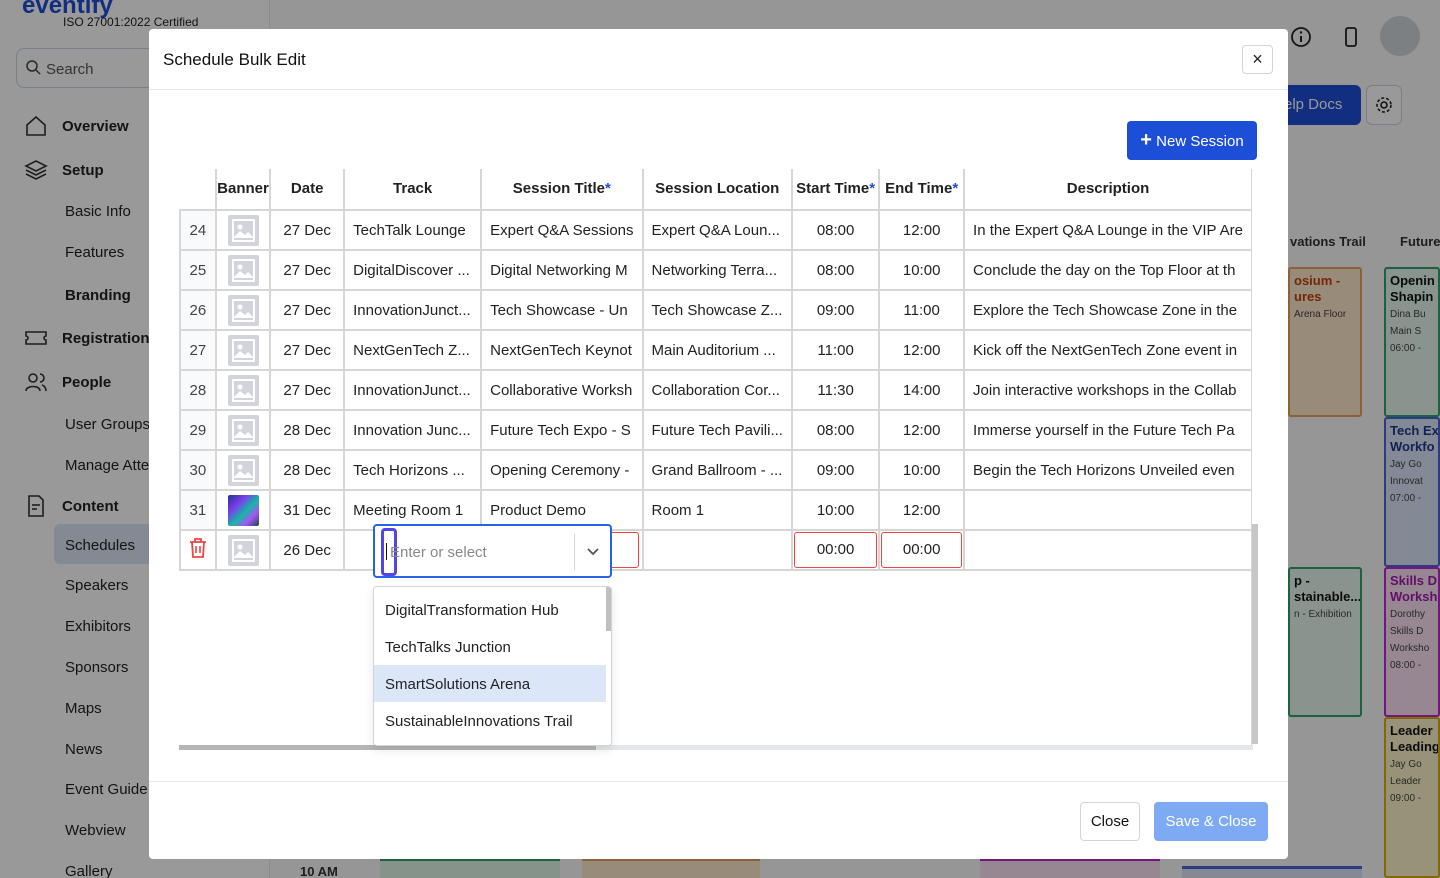 This screenshot has height=878, width=1440. I want to click on col-header-label: End Time, so click(919, 188).